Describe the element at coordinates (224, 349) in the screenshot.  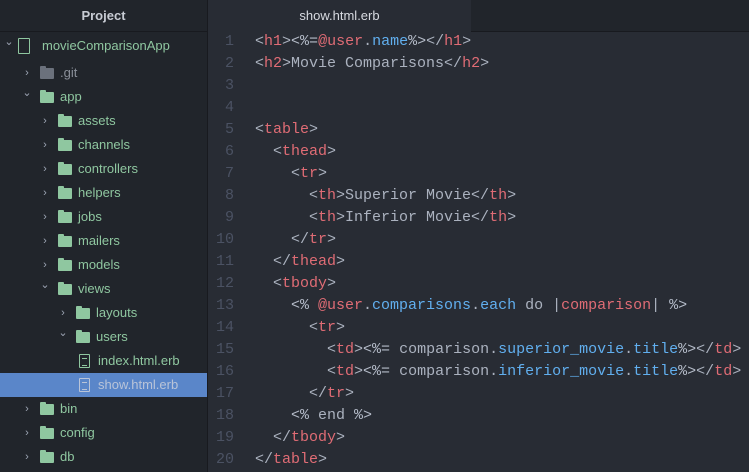
I see `line-number: 15` at that location.